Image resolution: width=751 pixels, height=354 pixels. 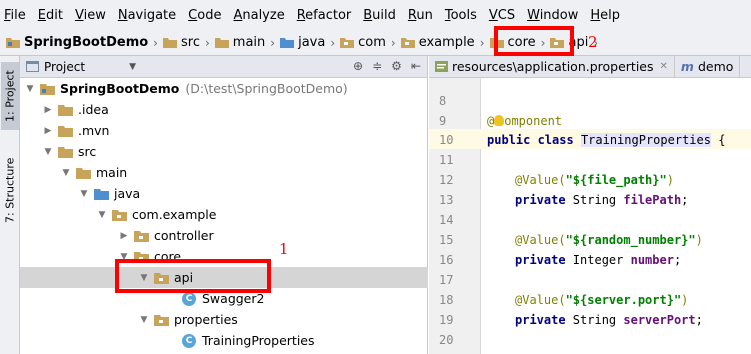 What do you see at coordinates (174, 214) in the screenshot?
I see `tree-item-label: com.example` at bounding box center [174, 214].